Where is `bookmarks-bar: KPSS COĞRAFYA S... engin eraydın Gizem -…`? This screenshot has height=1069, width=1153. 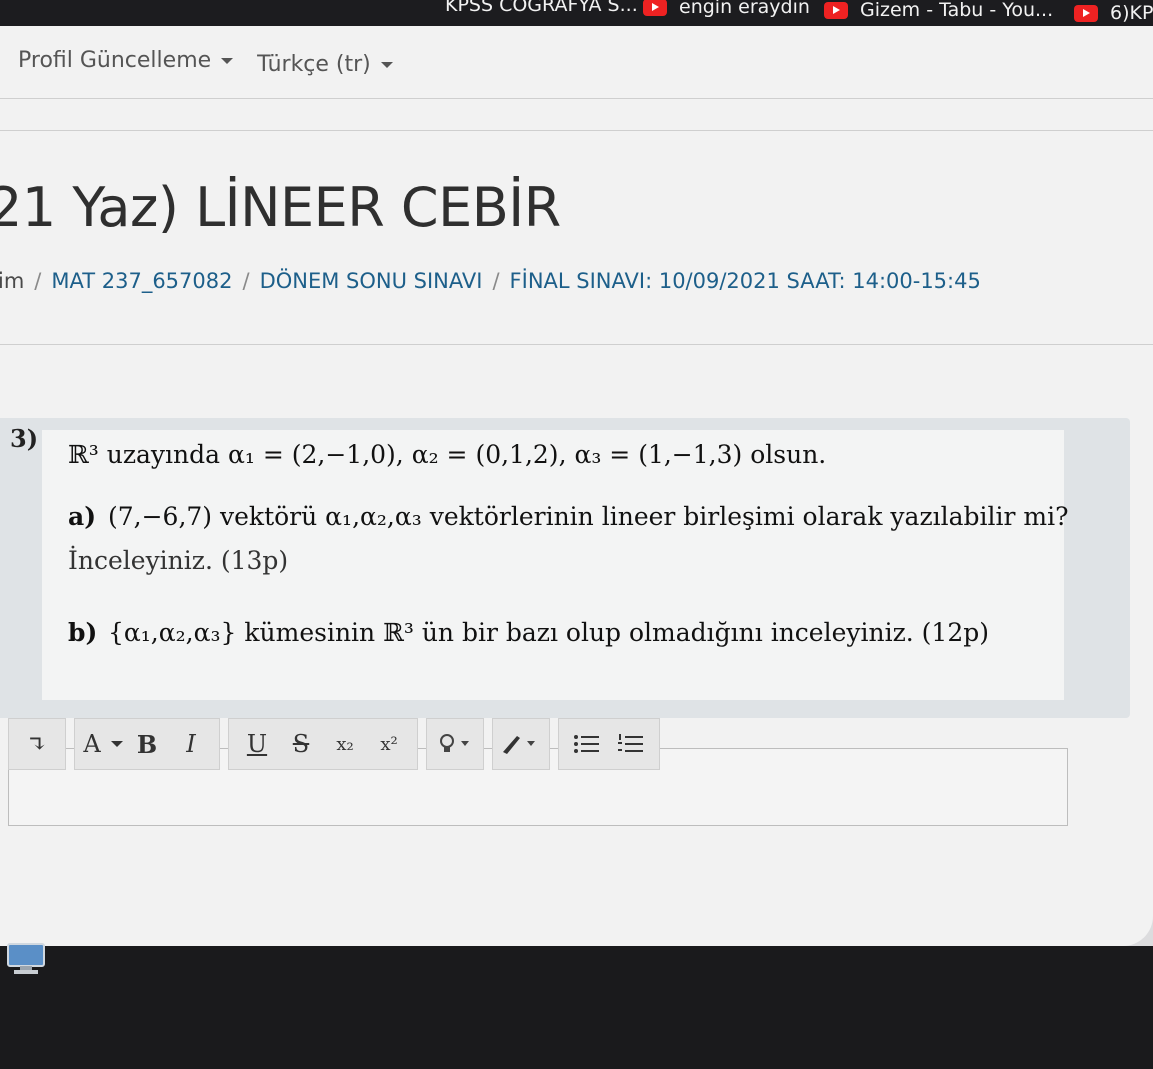
bookmarks-bar: KPSS COĞRAFYA S... engin eraydın Gizem -… is located at coordinates (576, 13).